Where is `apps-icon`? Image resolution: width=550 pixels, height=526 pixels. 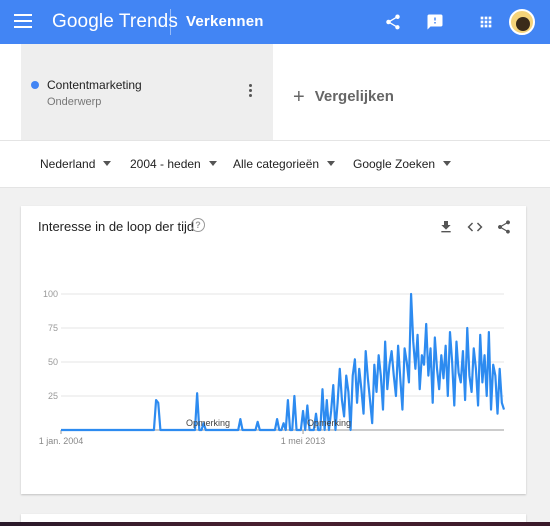 apps-icon is located at coordinates (486, 22).